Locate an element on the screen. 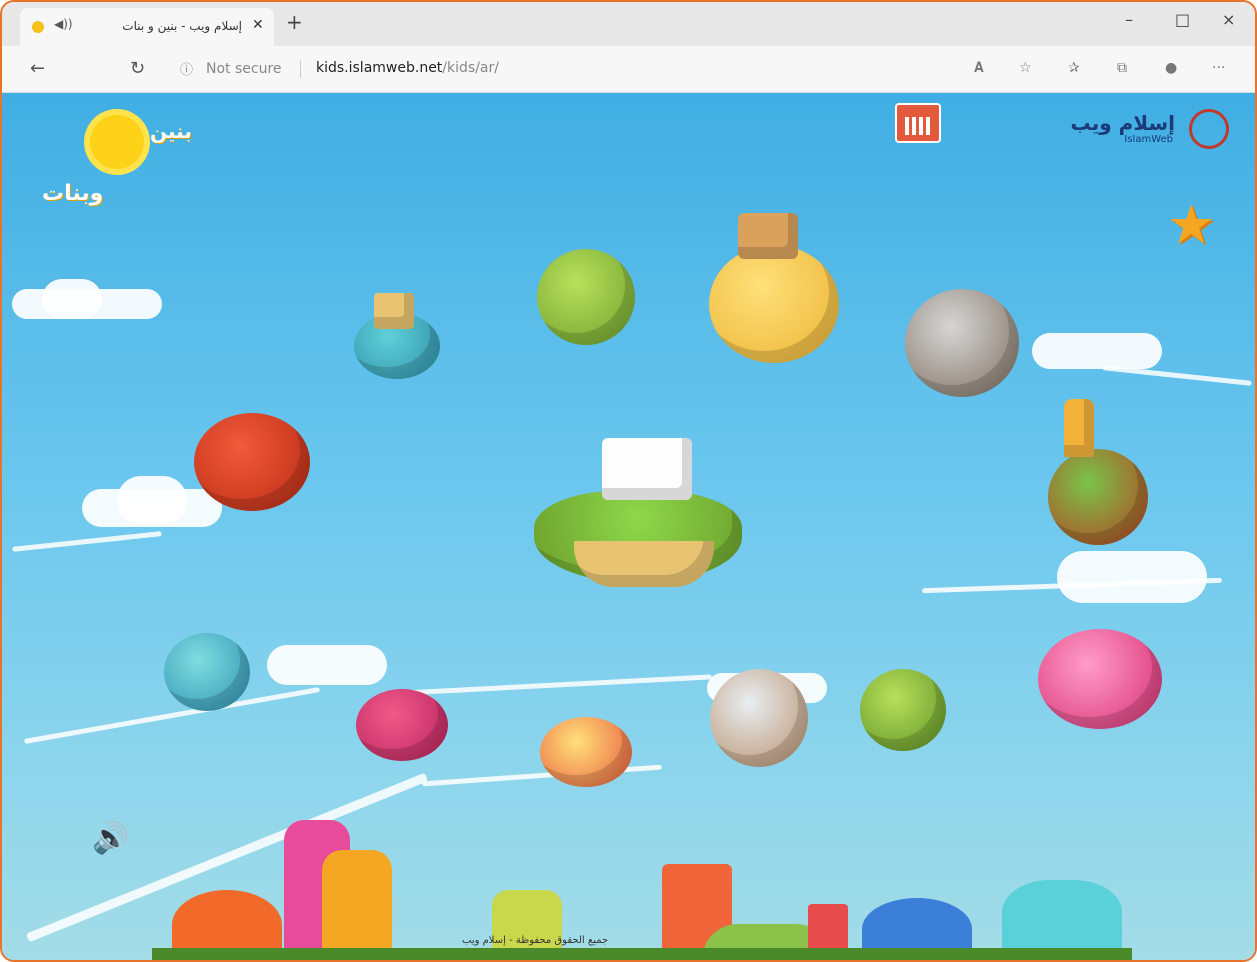 This screenshot has height=962, width=1257. speaker-icon: 🔊 is located at coordinates (110, 838).